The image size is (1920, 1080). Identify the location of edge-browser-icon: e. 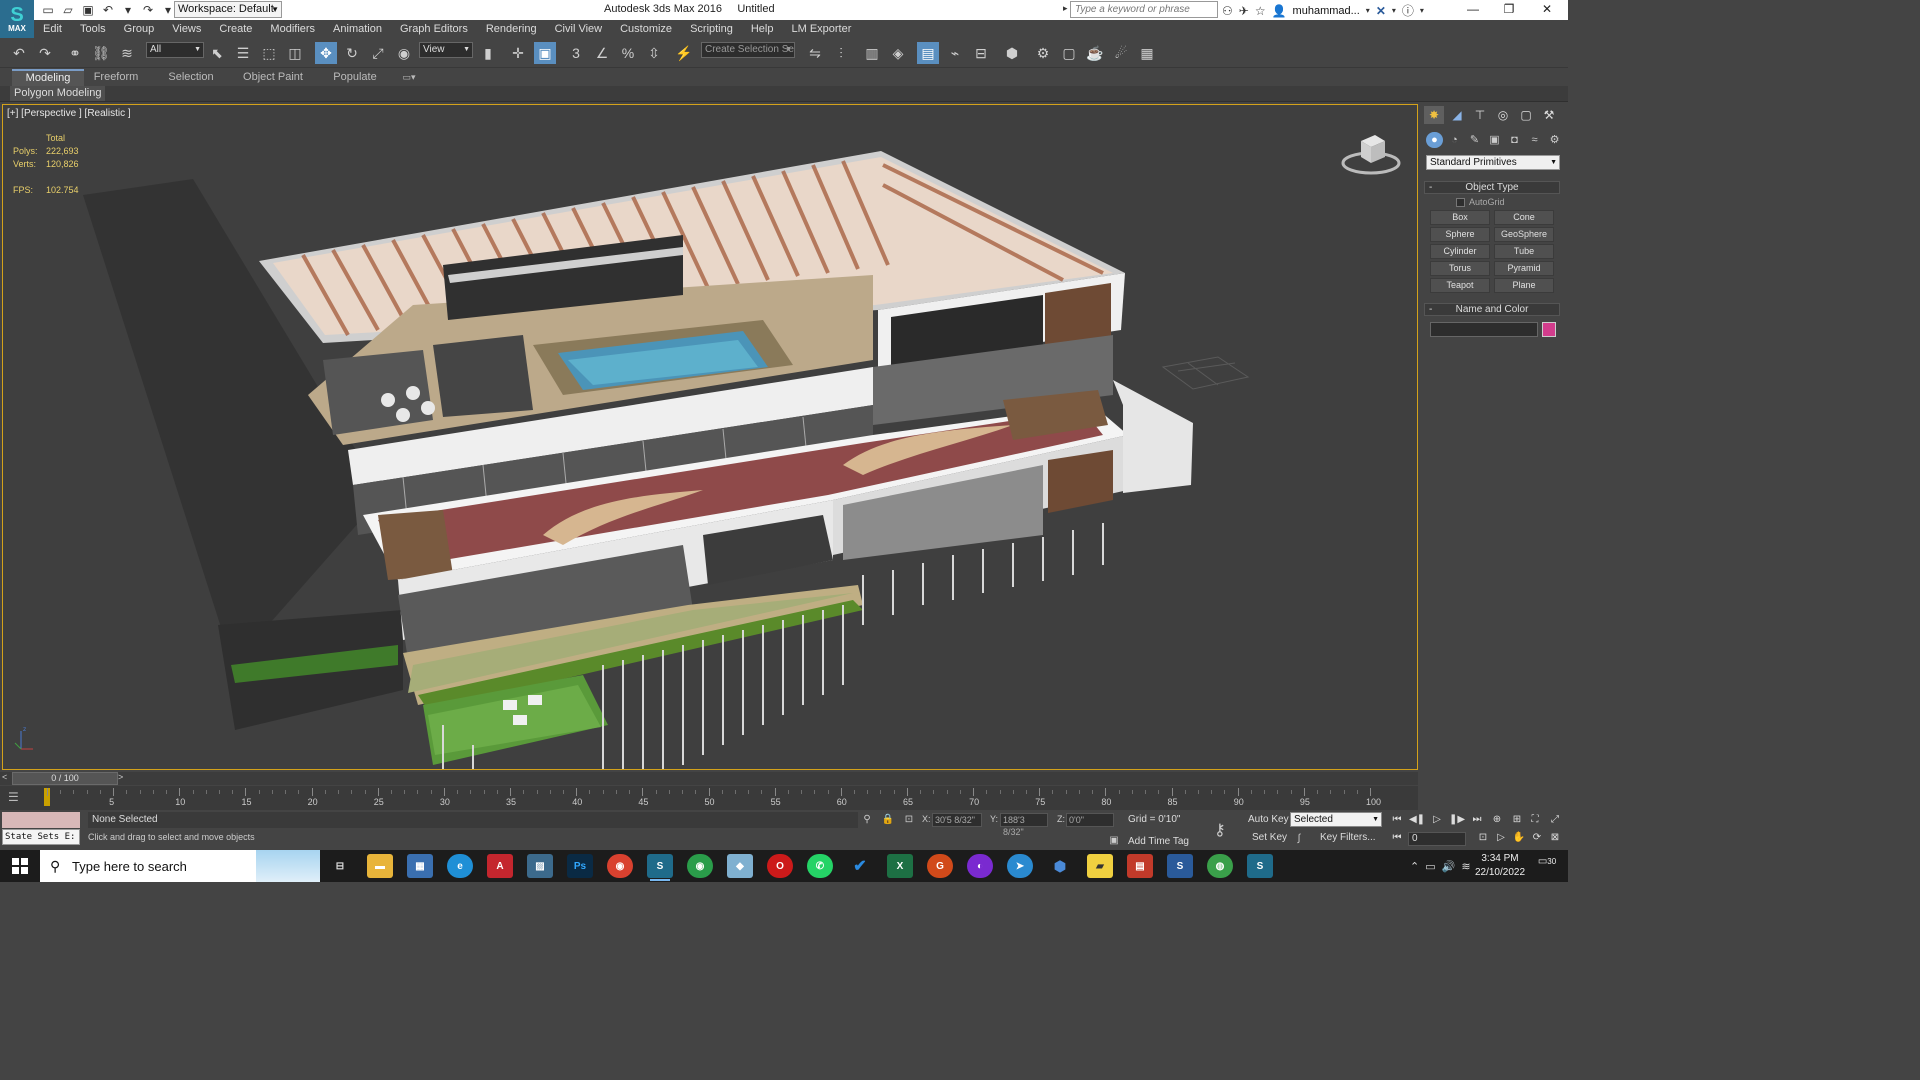
(460, 866).